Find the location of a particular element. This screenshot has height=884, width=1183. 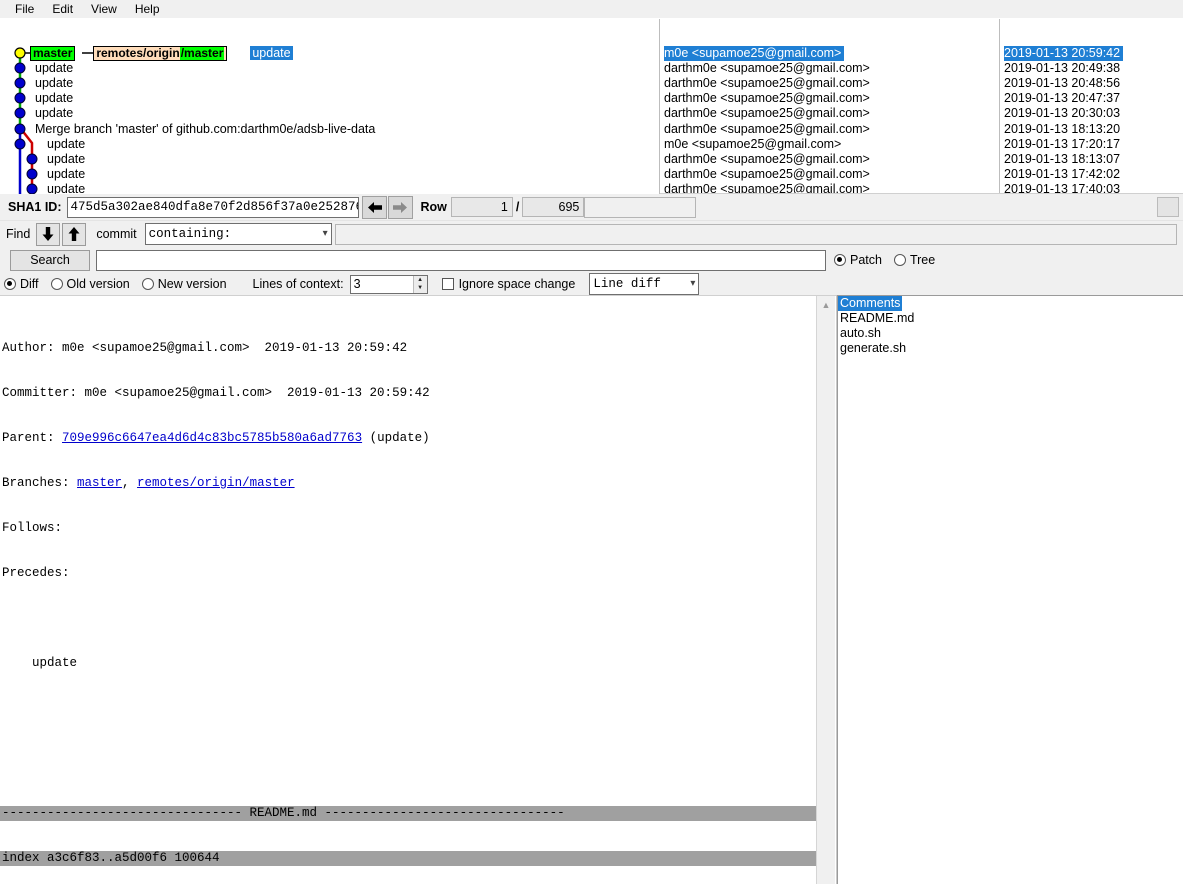

search-toolbar: Search Patch Tree is located at coordinates (591, 260).